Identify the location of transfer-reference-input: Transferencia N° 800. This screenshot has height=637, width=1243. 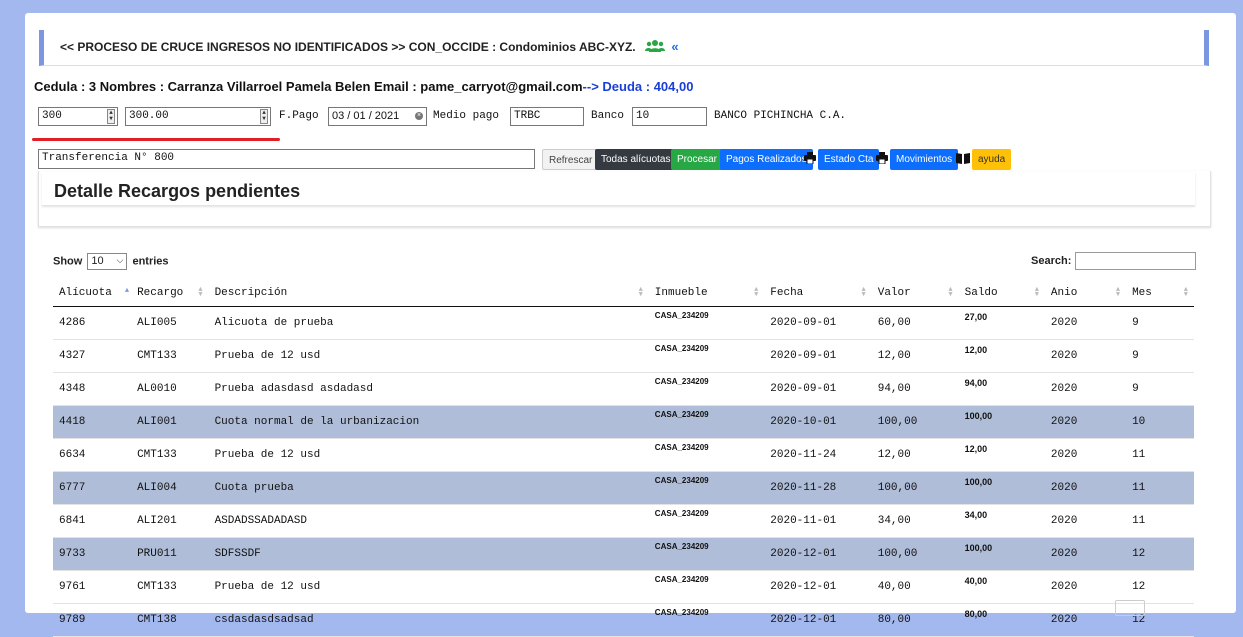
(286, 159).